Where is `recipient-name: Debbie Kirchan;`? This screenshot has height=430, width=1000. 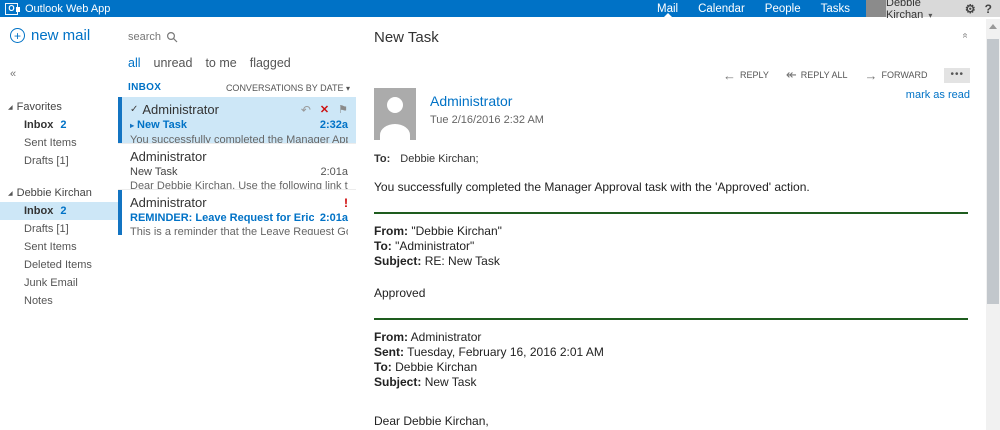 recipient-name: Debbie Kirchan; is located at coordinates (439, 159).